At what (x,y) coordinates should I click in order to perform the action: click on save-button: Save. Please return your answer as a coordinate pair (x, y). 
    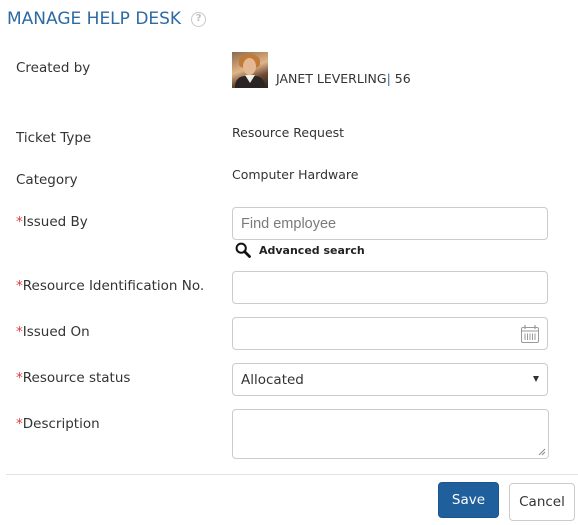
    Looking at the image, I should click on (468, 500).